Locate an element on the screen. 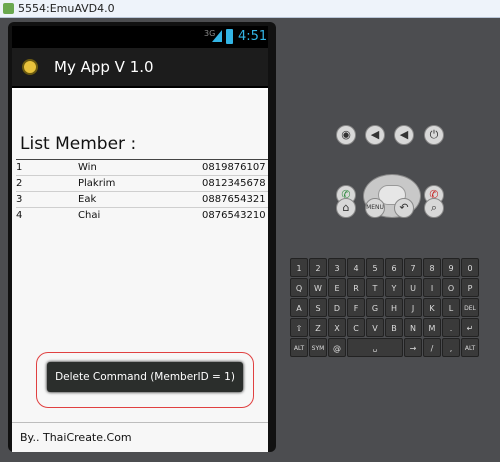  key: 2 is located at coordinates (318, 267).